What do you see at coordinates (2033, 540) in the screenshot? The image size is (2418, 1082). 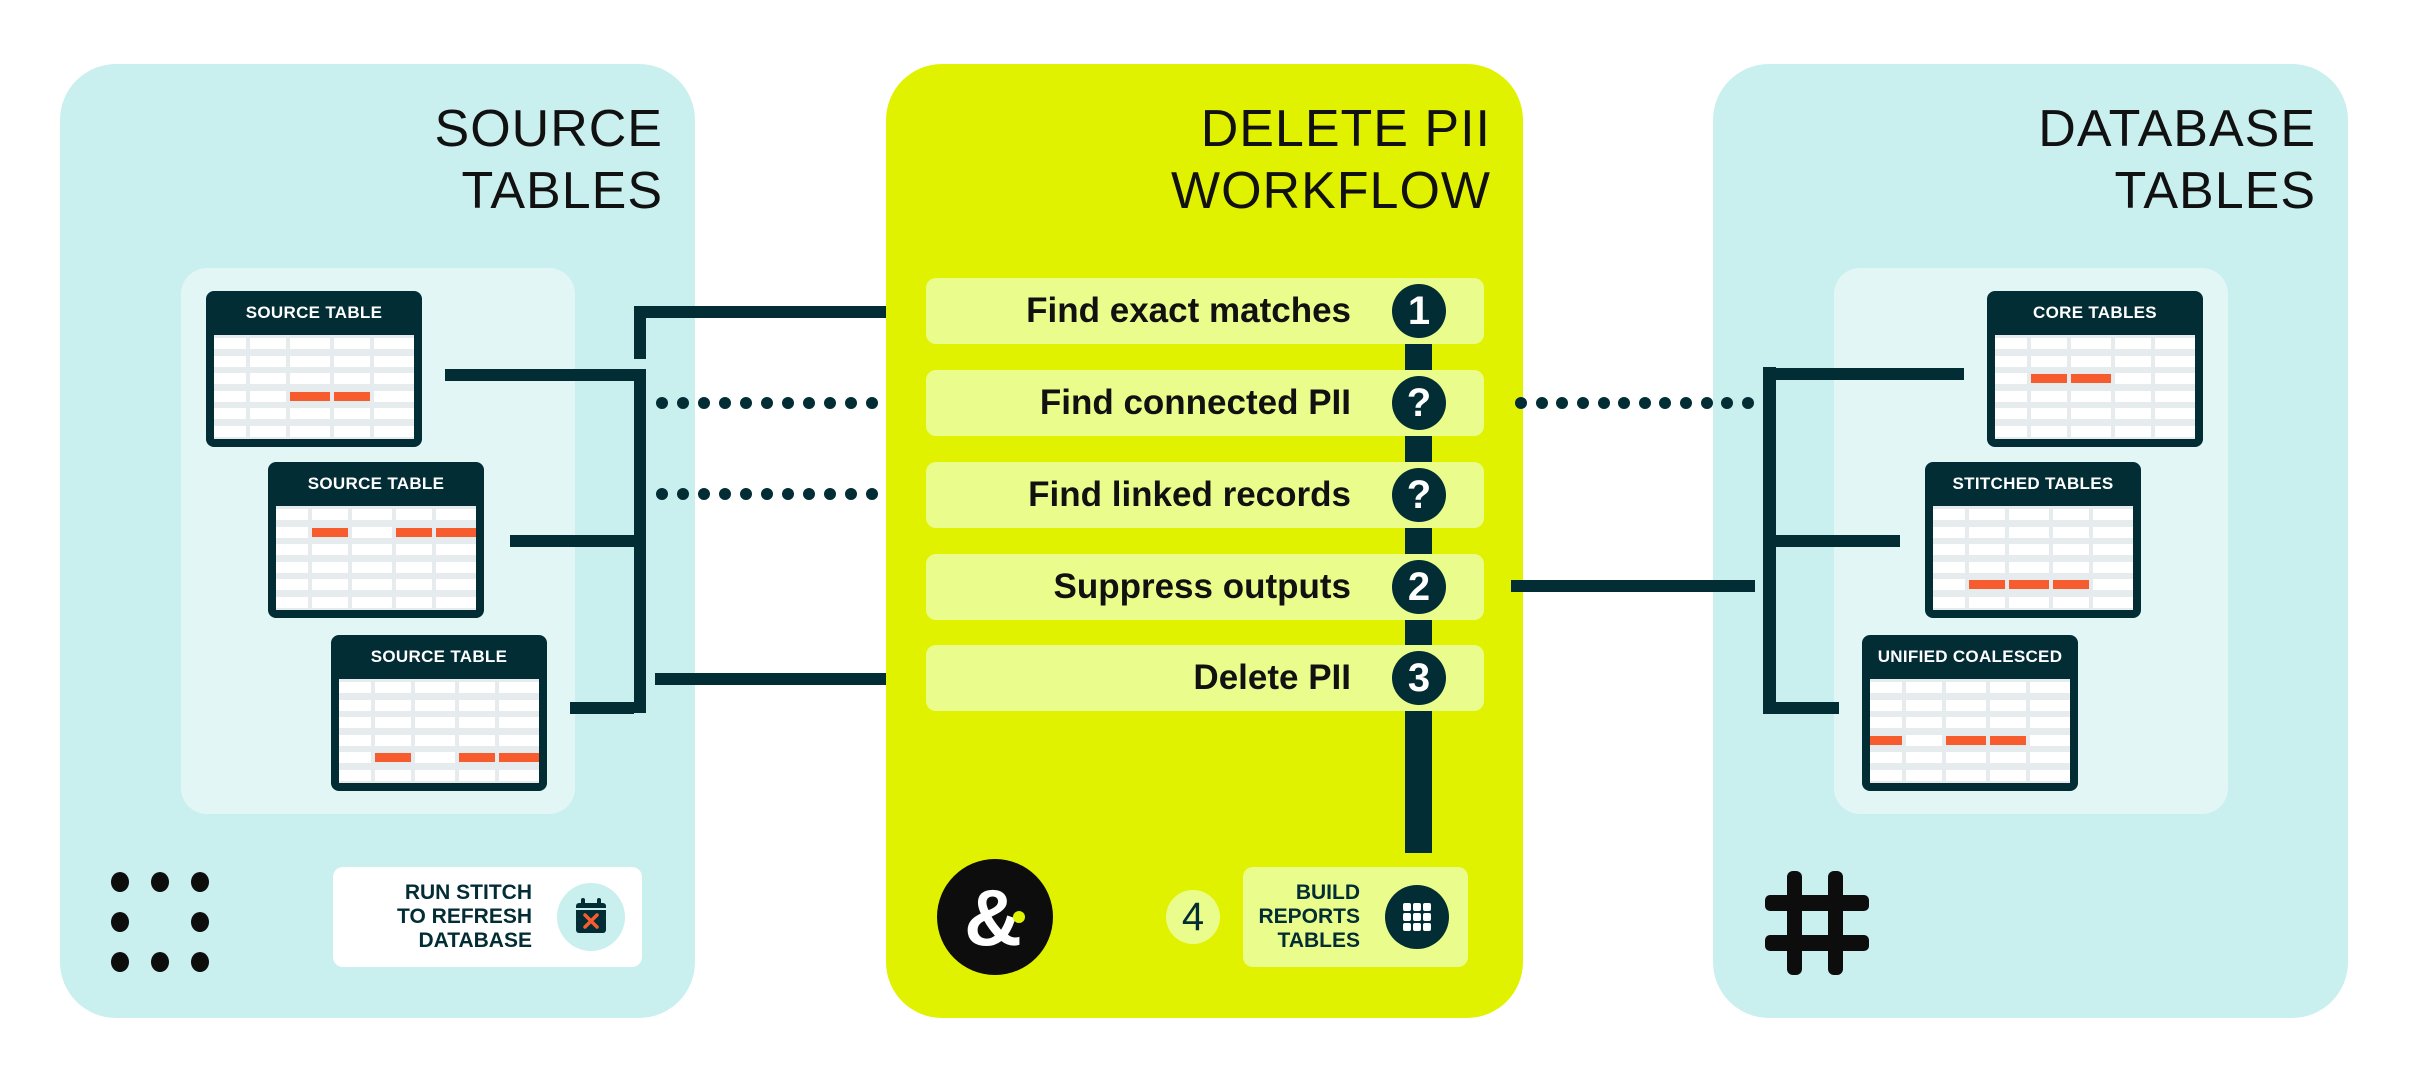 I see `stitched-tables: STITCHED TABLES` at bounding box center [2033, 540].